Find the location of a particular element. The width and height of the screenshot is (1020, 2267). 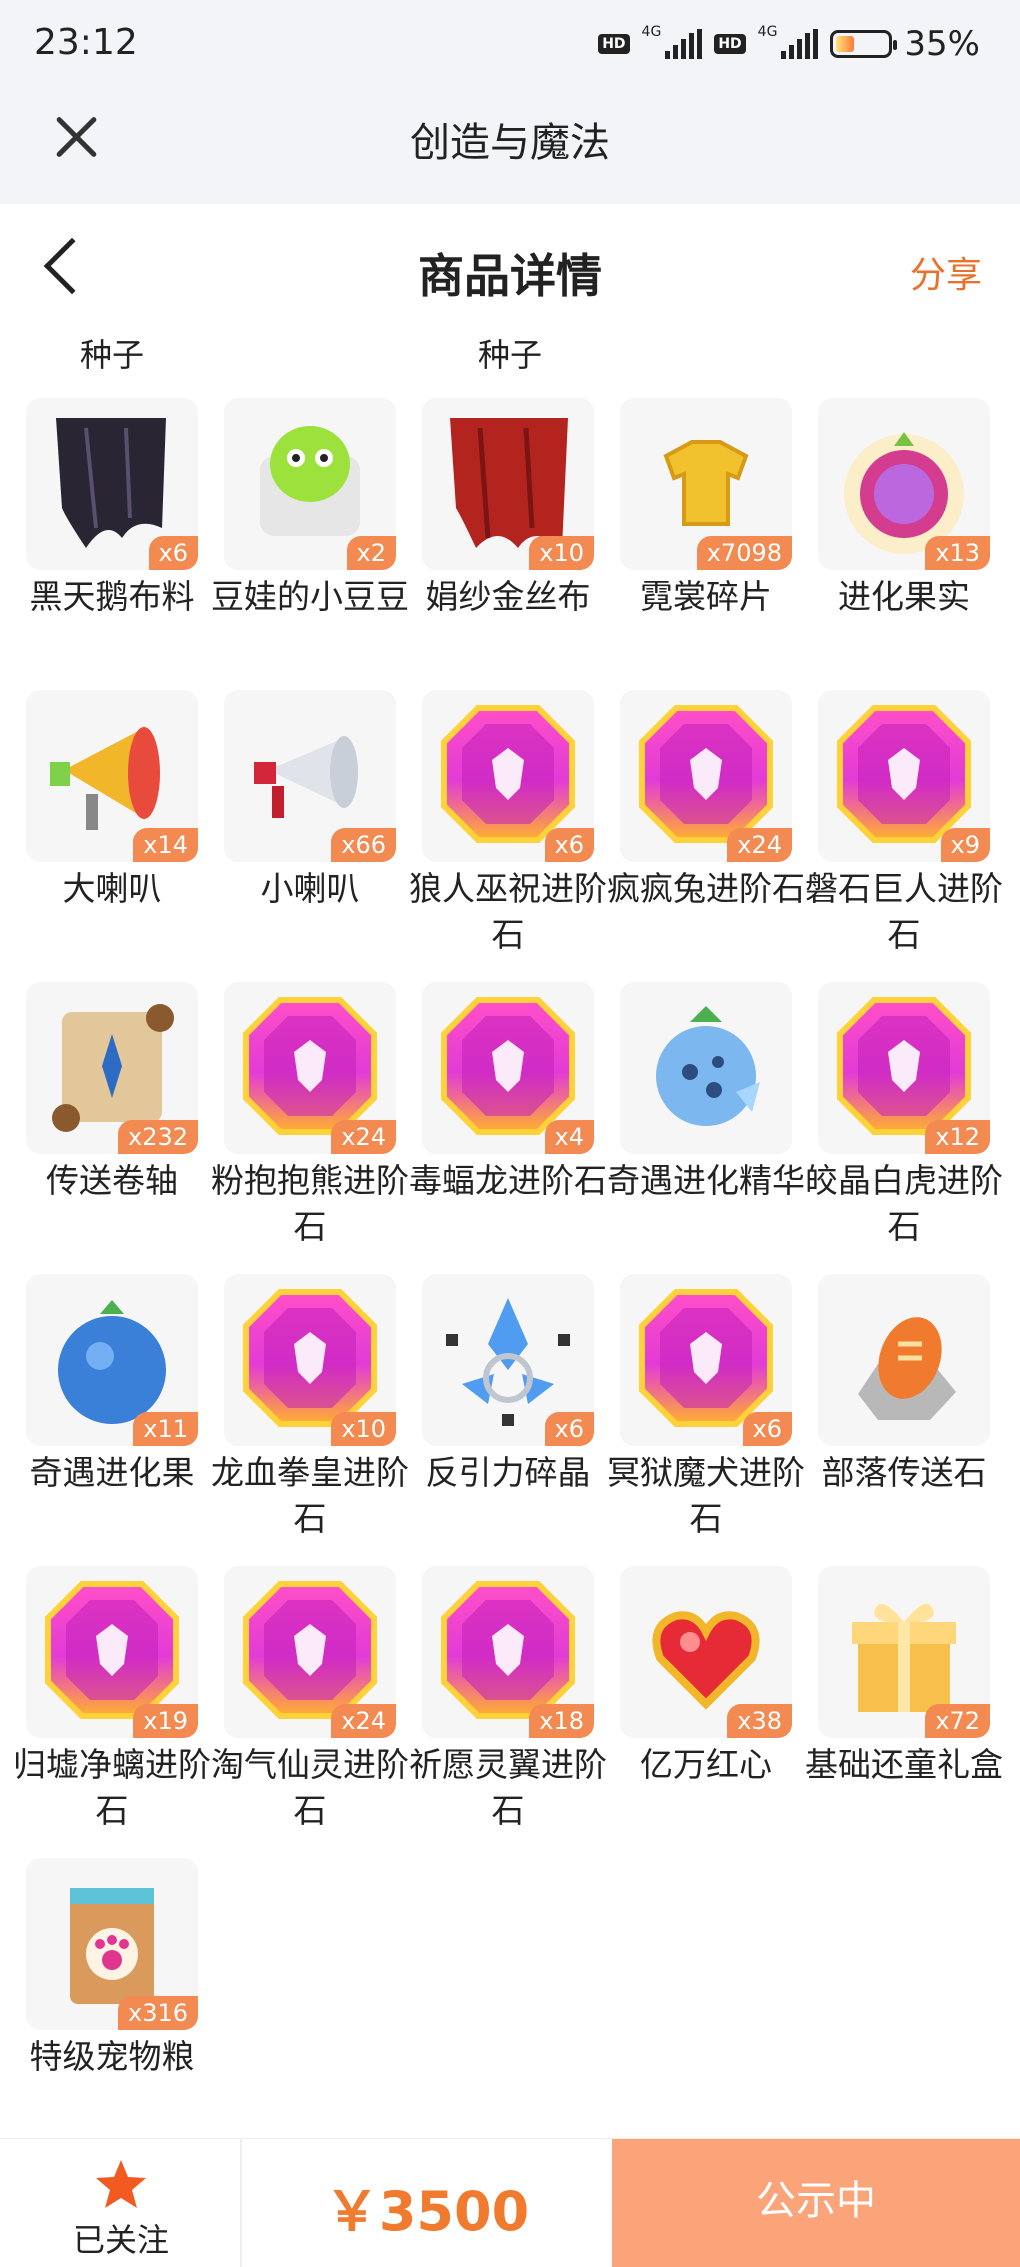

item-card: x6 黑天鹅布料 is located at coordinates (112, 509).